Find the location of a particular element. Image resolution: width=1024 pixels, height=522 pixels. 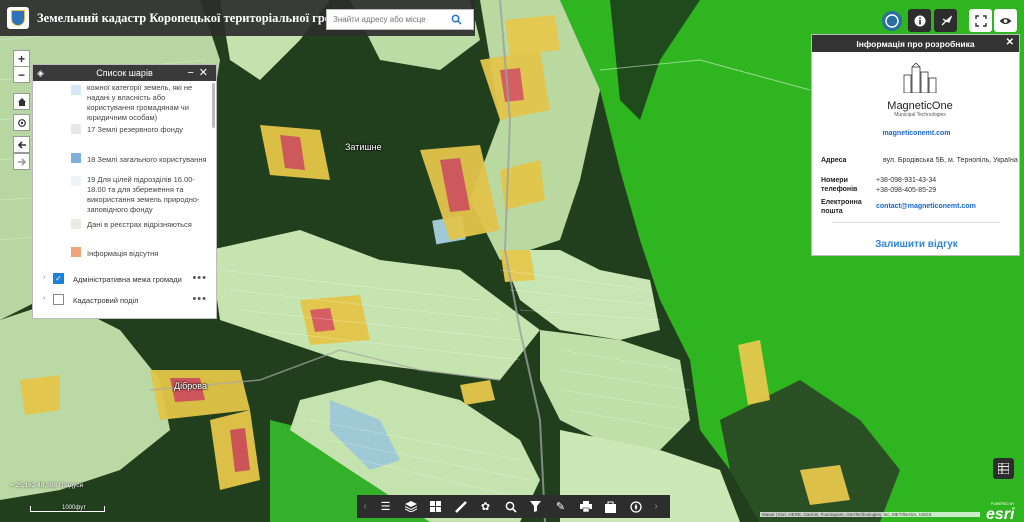

phones-label: Номери телефонів is located at coordinates (839, 185).